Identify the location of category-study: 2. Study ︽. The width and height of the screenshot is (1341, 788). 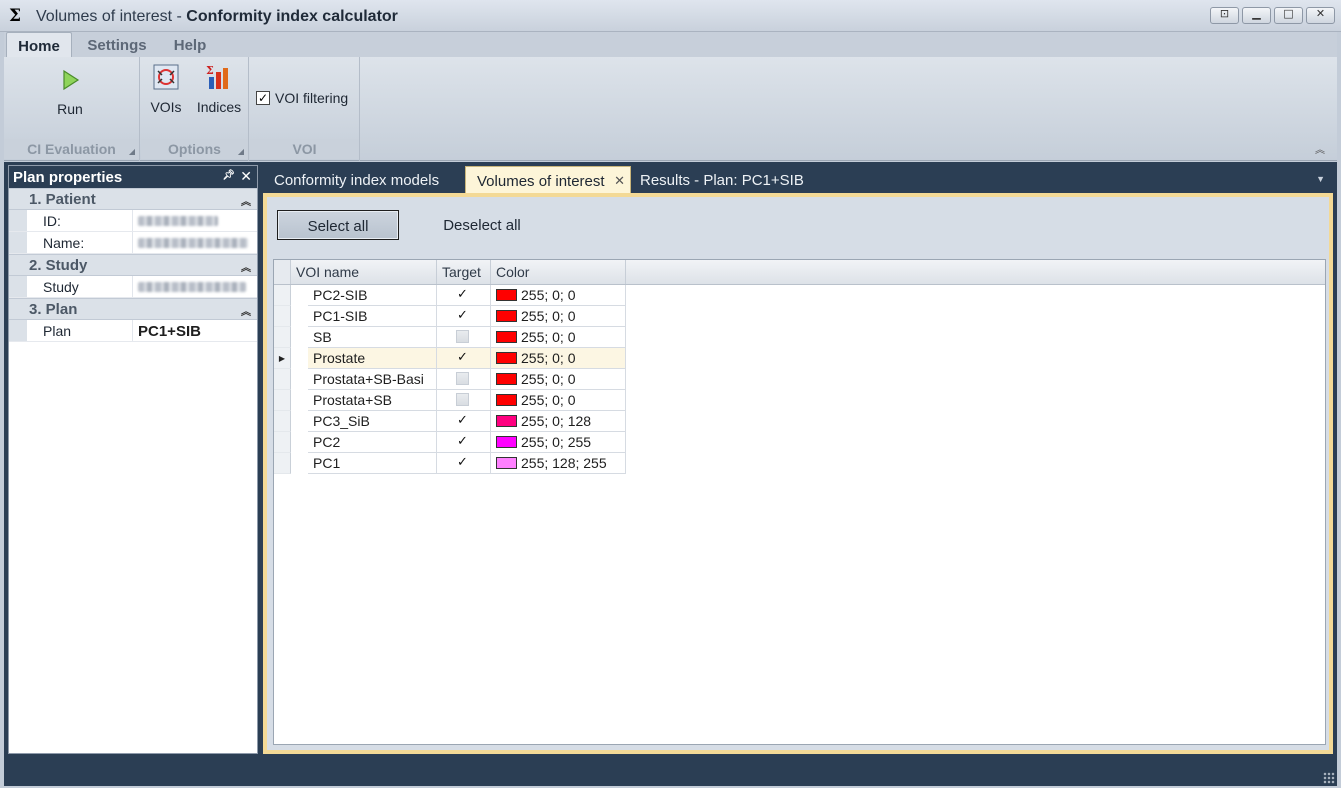
(133, 265).